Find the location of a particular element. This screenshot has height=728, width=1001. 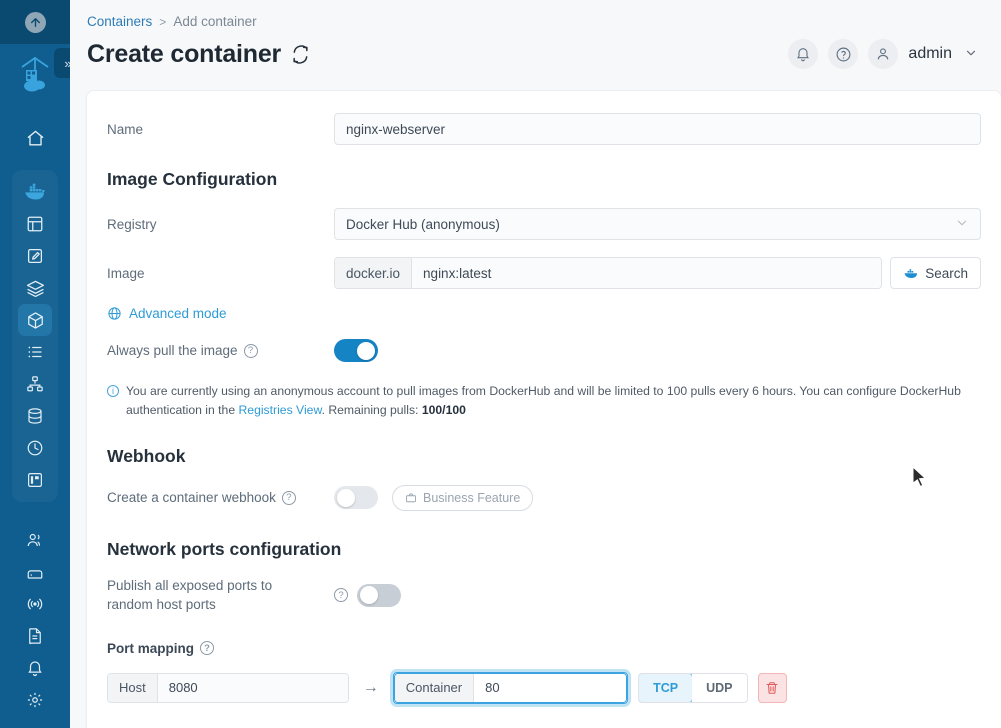

home-icon is located at coordinates (35, 138).